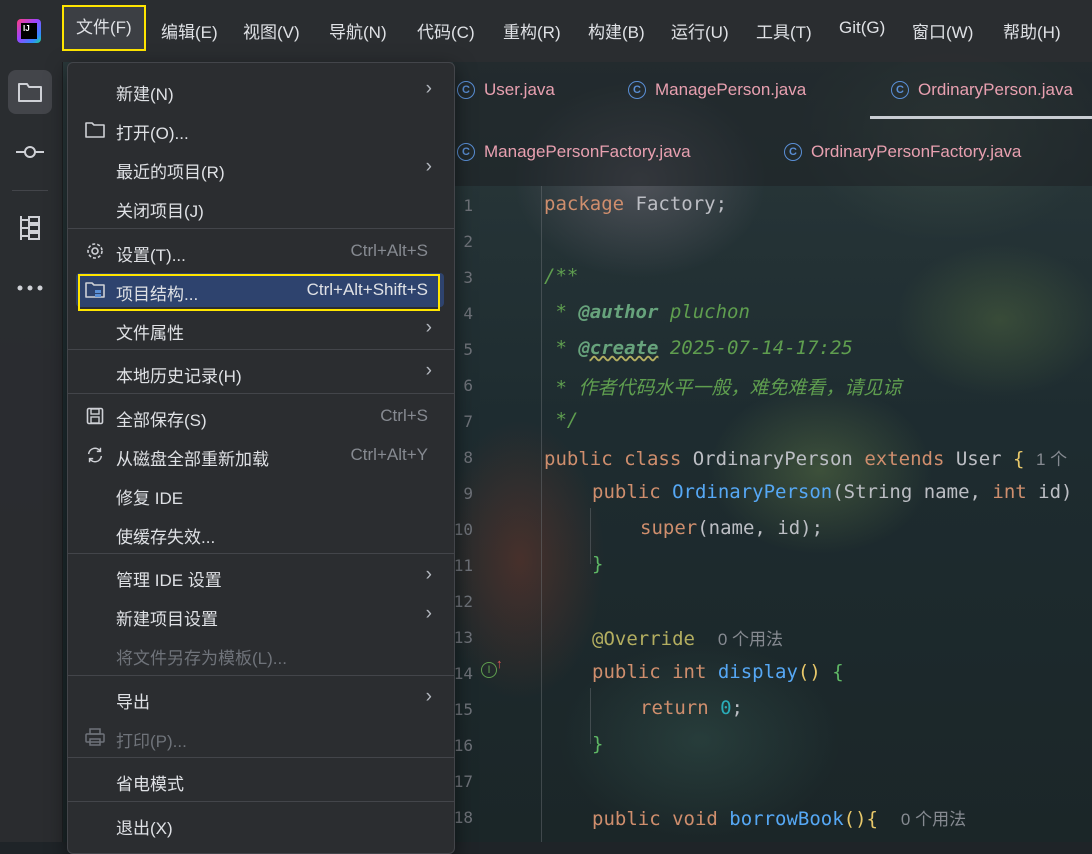 This screenshot has width=1092, height=854. What do you see at coordinates (261, 416) in the screenshot?
I see `menu-item-save-all: 全部保存(S) Ctrl+S` at bounding box center [261, 416].